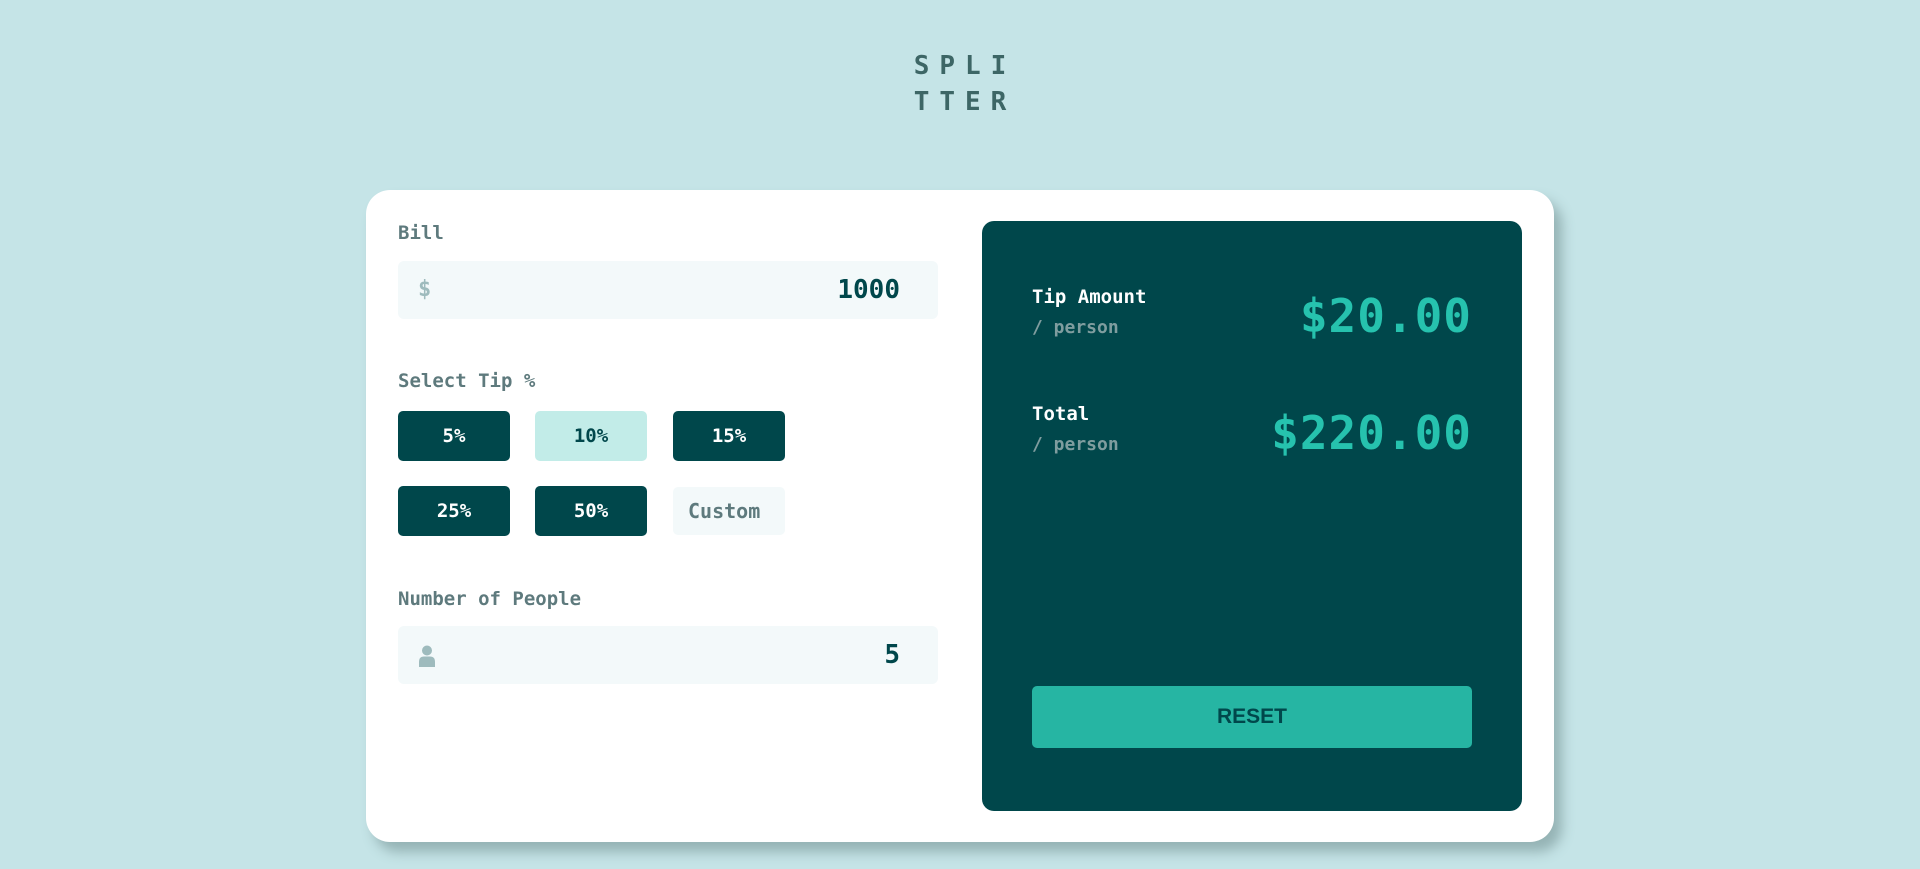  Describe the element at coordinates (427, 656) in the screenshot. I see `person-icon` at that location.